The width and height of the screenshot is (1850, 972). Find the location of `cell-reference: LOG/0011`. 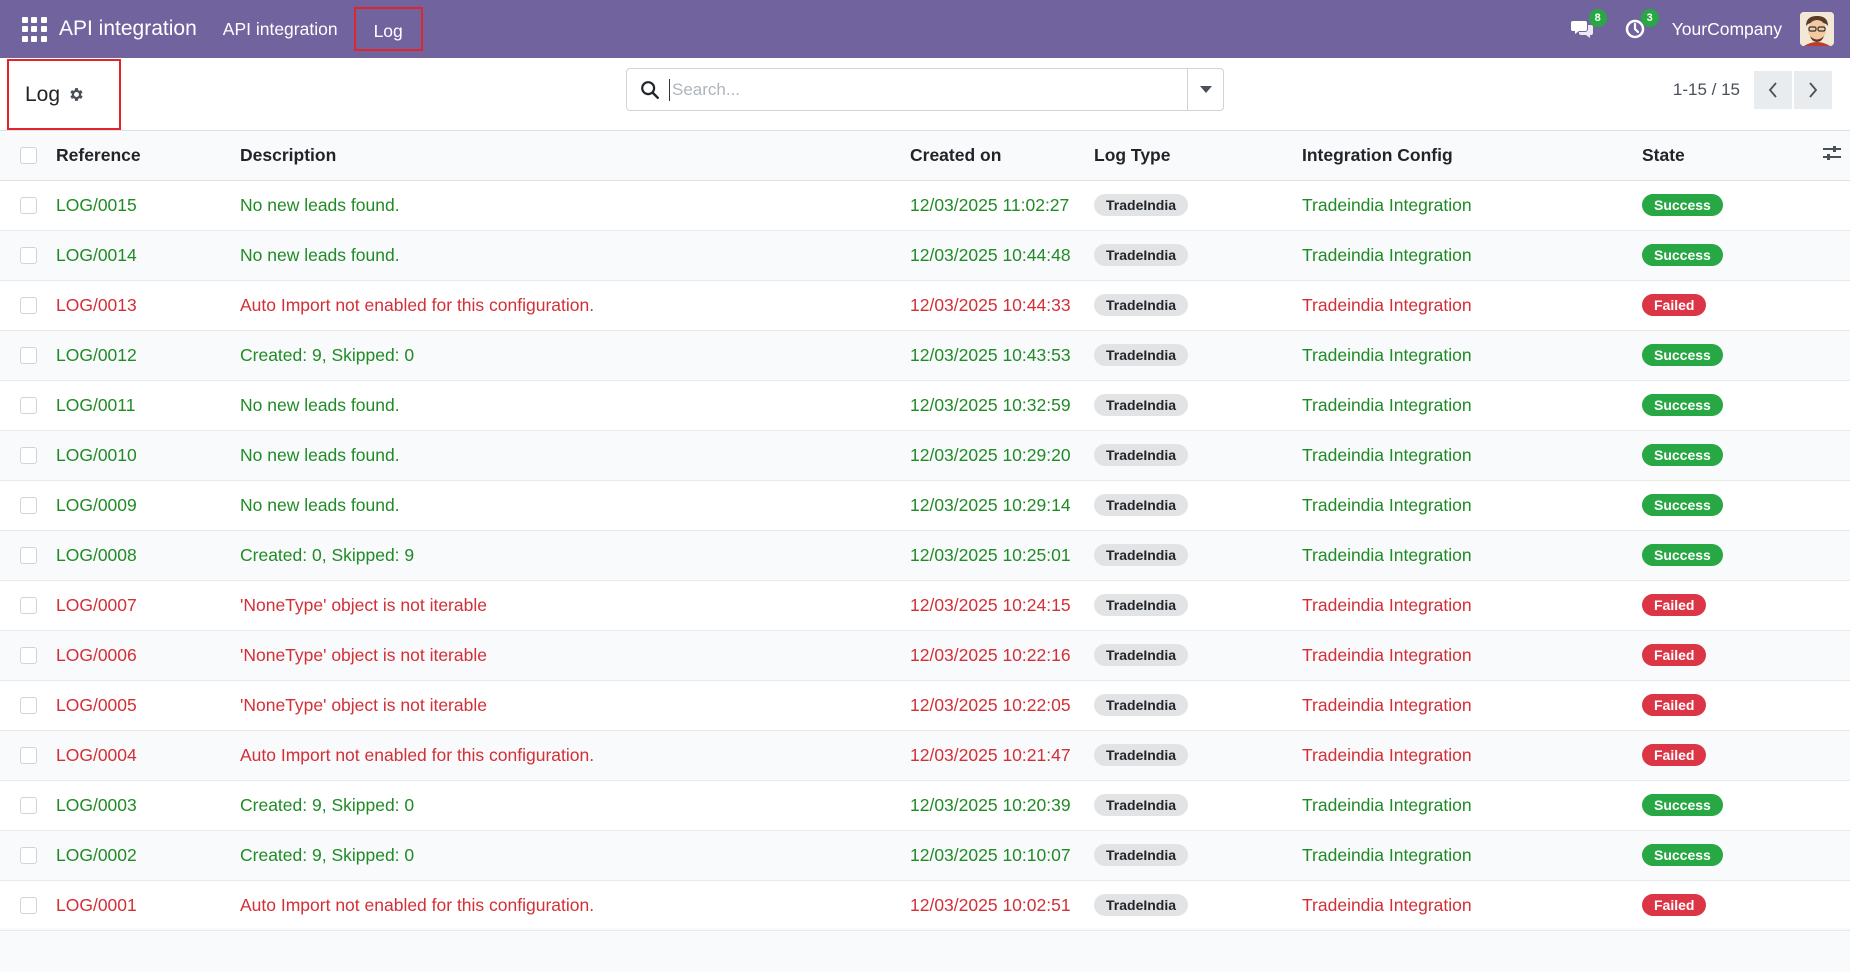

cell-reference: LOG/0011 is located at coordinates (148, 405).